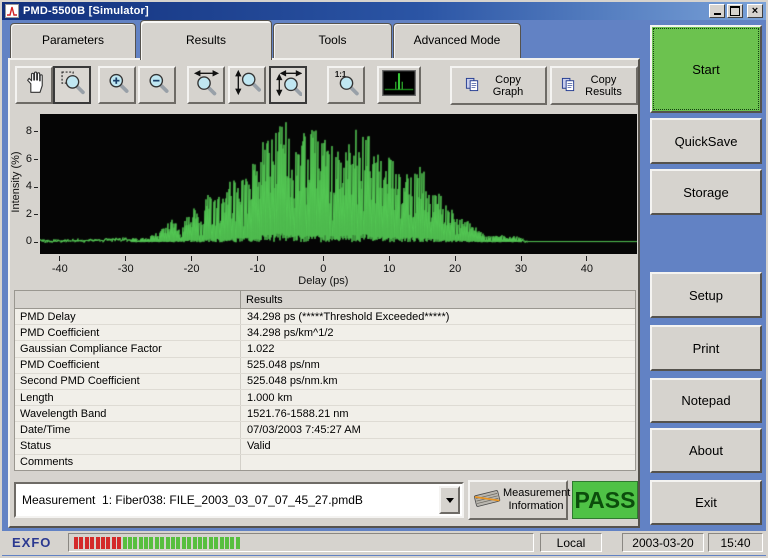 The height and width of the screenshot is (558, 768). What do you see at coordinates (437, 446) in the screenshot?
I see `value-cell: Valid` at bounding box center [437, 446].